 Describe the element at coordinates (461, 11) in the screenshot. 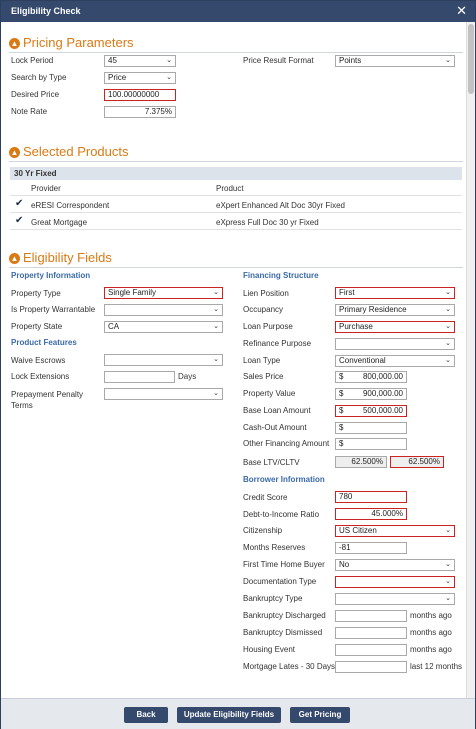

I see `close-icon: ✕` at that location.